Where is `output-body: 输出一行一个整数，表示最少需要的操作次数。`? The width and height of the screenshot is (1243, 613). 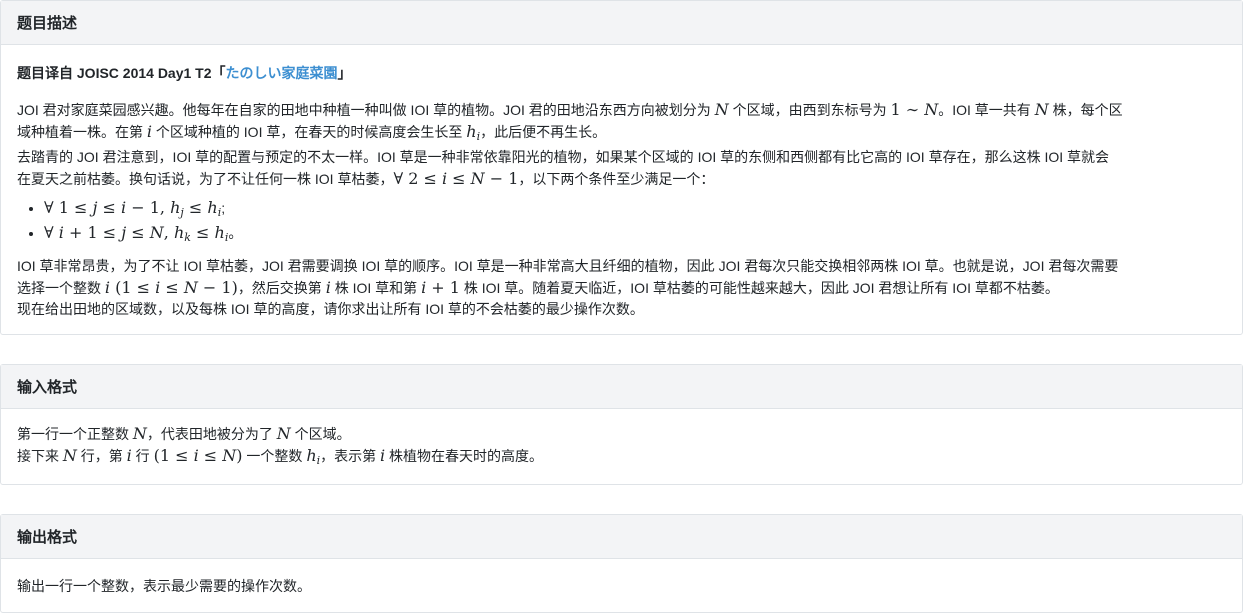 output-body: 输出一行一个整数，表示最少需要的操作次数。 is located at coordinates (621, 578).